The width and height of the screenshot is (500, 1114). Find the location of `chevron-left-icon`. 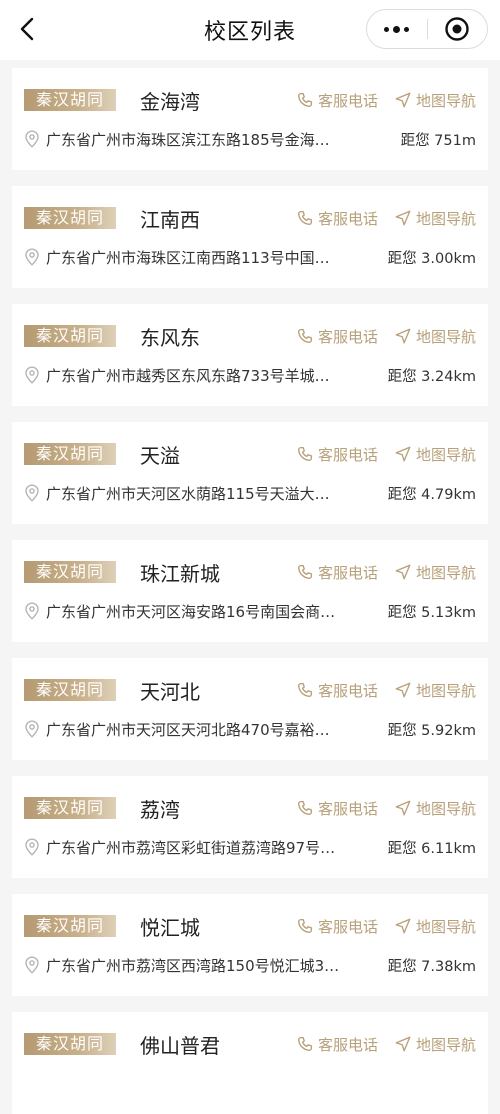

chevron-left-icon is located at coordinates (27, 29).